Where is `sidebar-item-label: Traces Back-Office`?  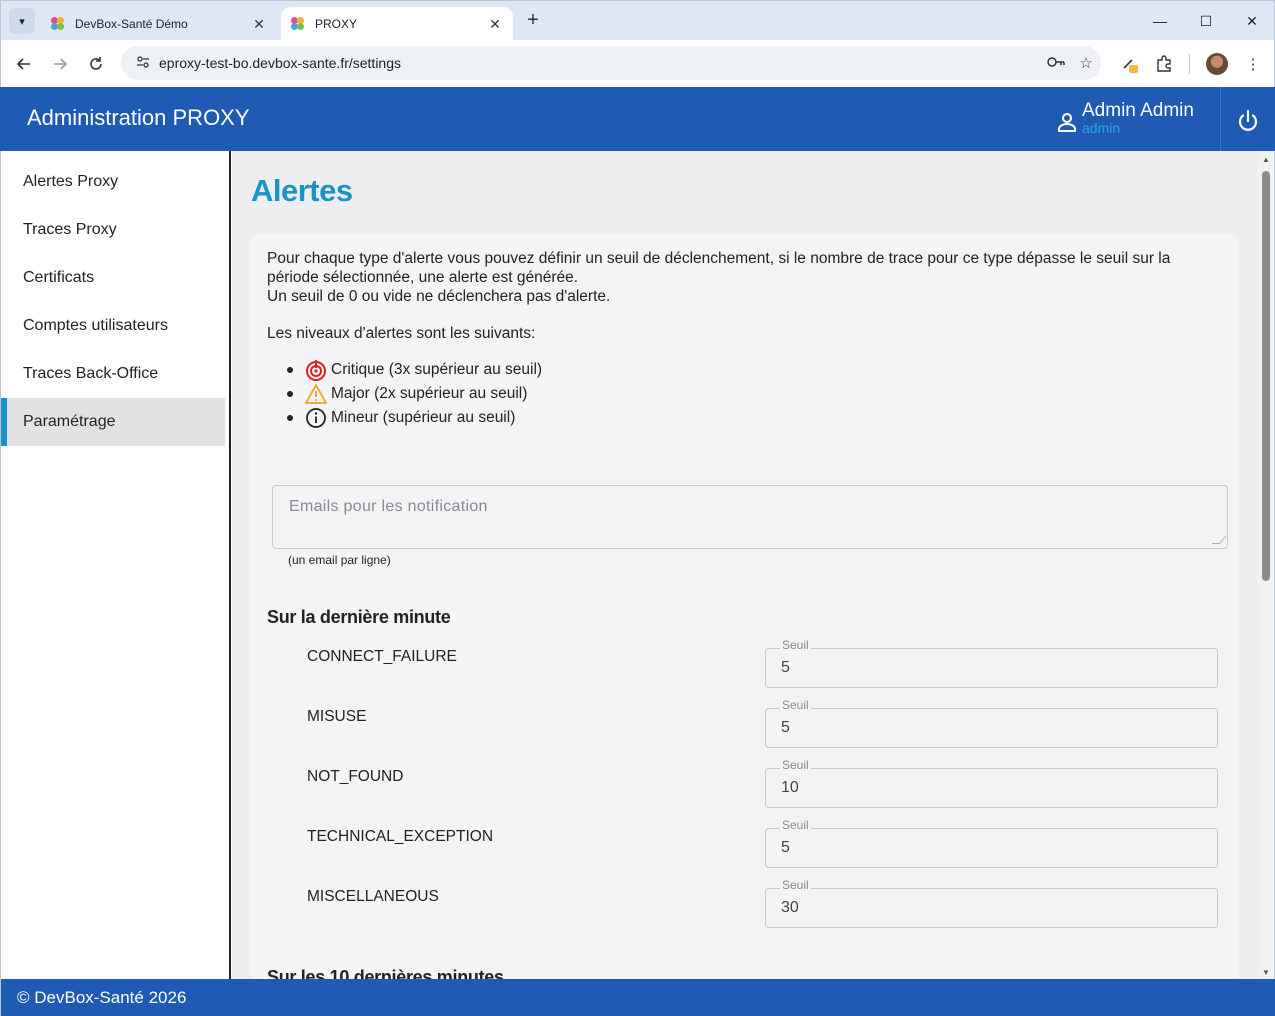
sidebar-item-label: Traces Back-Office is located at coordinates (91, 373).